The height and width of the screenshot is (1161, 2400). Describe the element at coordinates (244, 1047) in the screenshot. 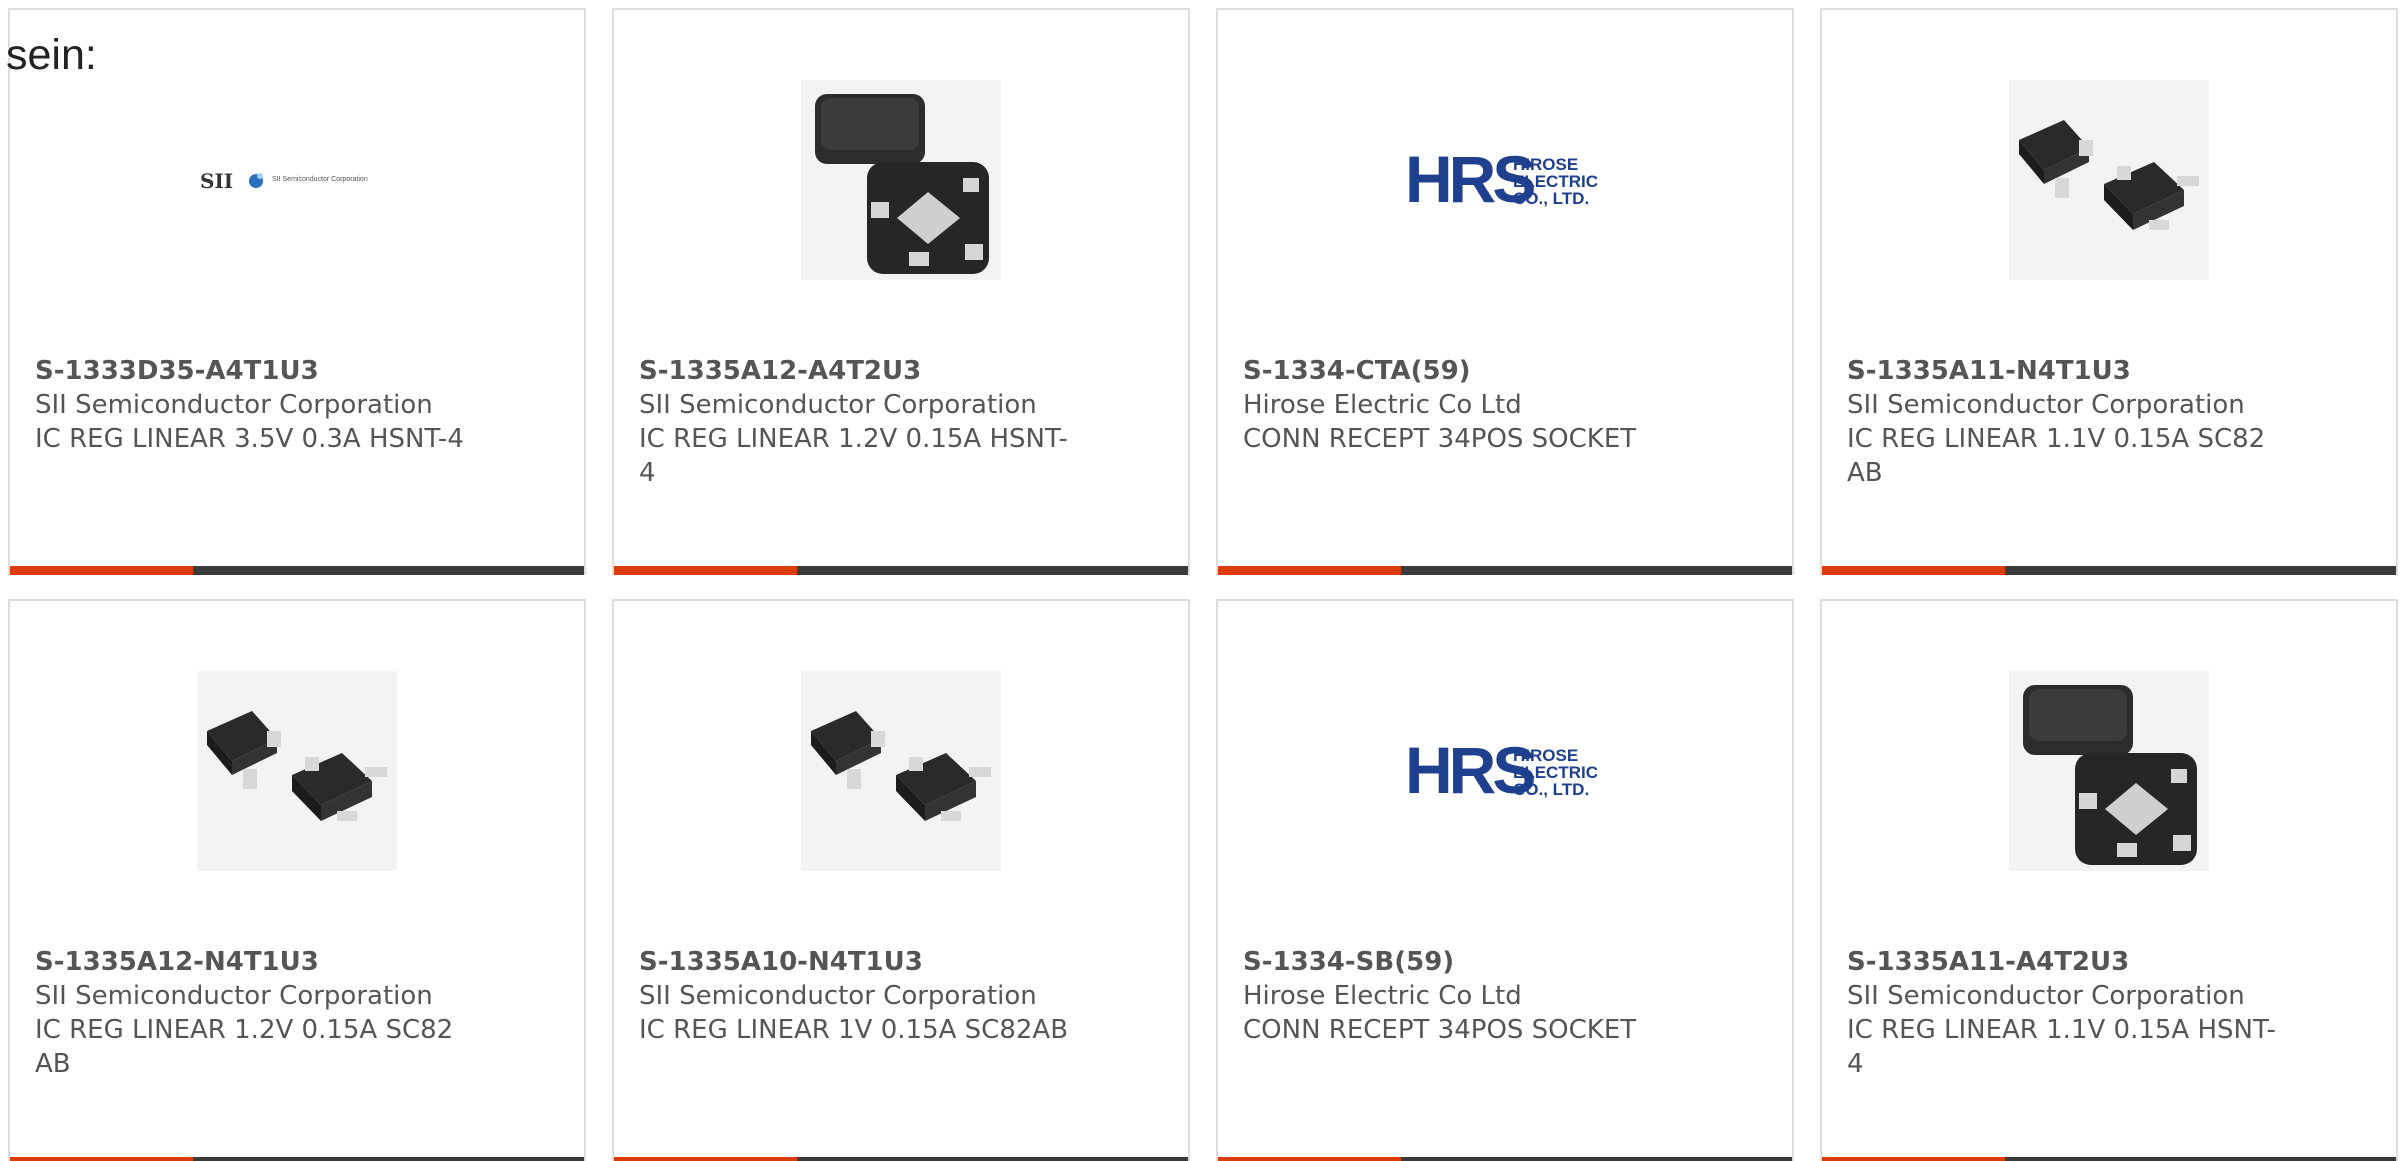

I see `part-description: IC REG LINEAR 1.2V 0.15A SC82AB` at that location.